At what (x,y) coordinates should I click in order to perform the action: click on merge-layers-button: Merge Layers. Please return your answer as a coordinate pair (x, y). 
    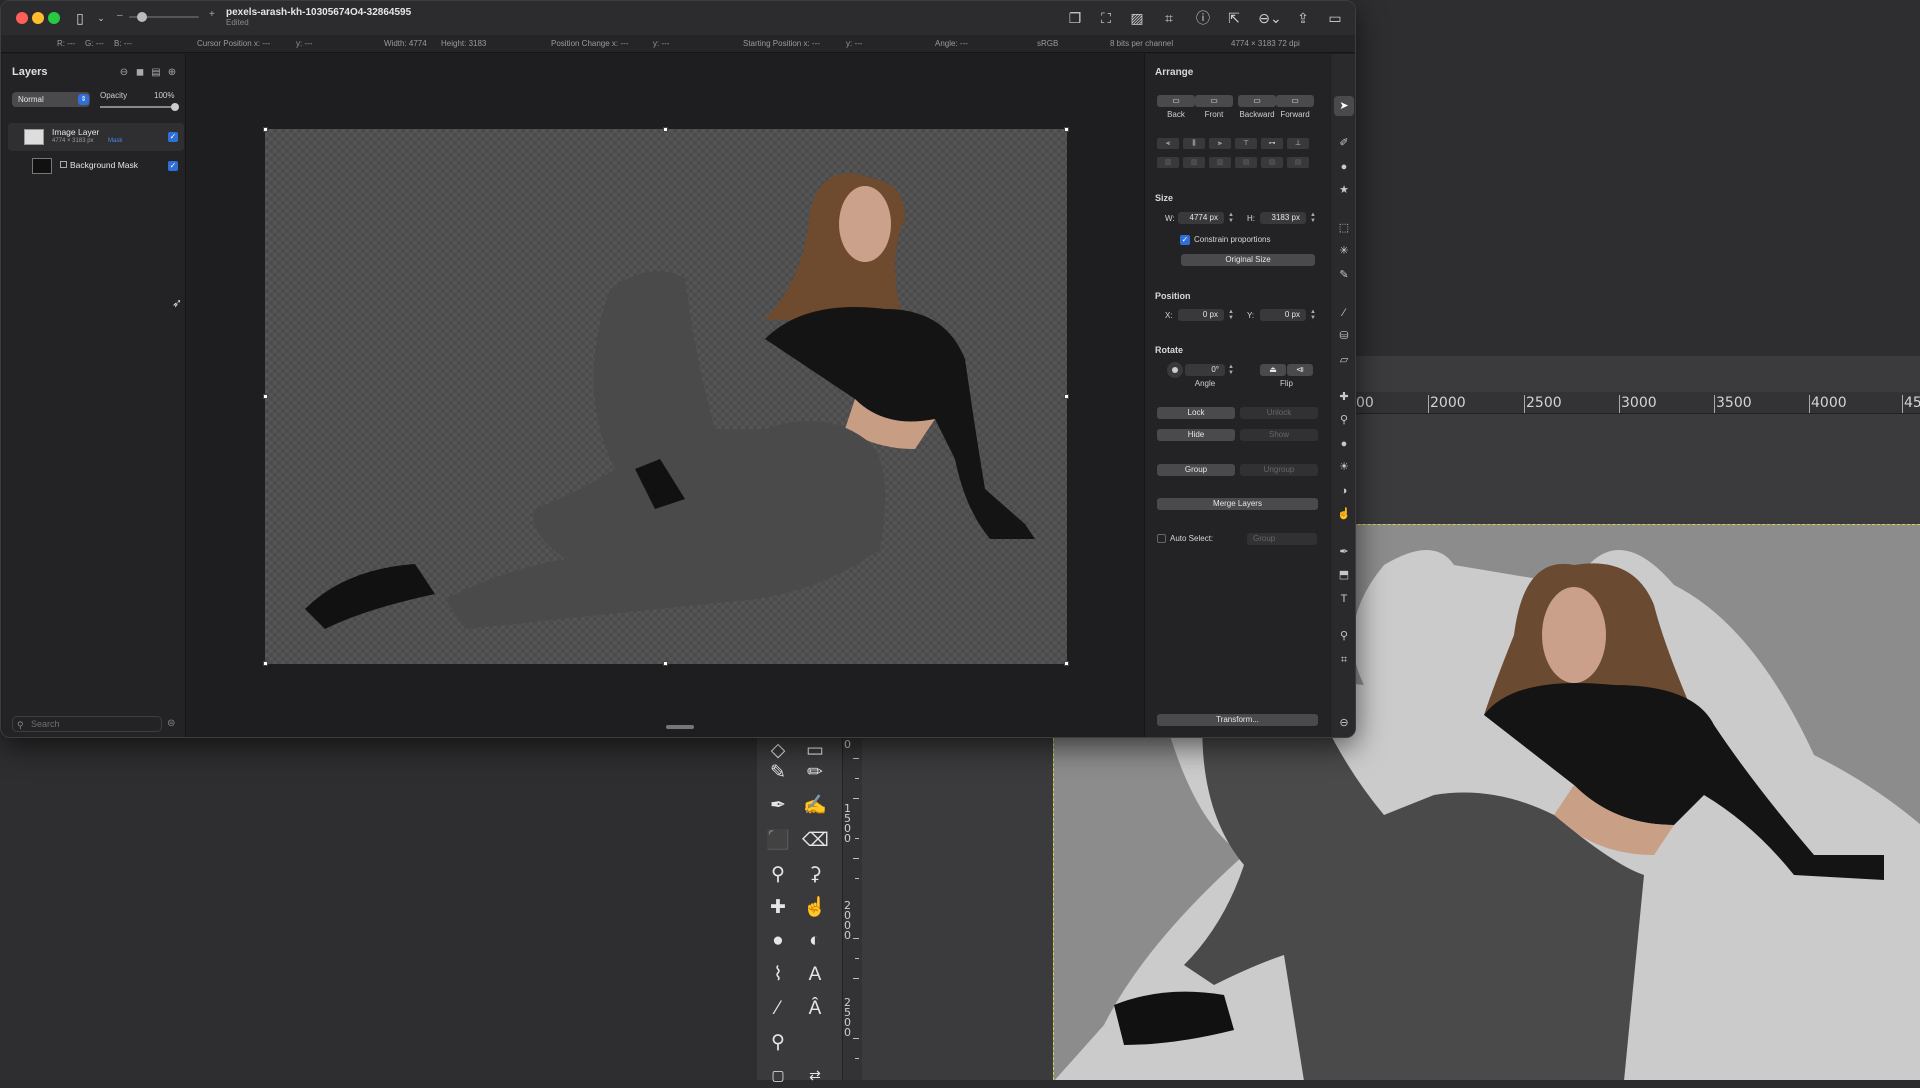
    Looking at the image, I should click on (1237, 504).